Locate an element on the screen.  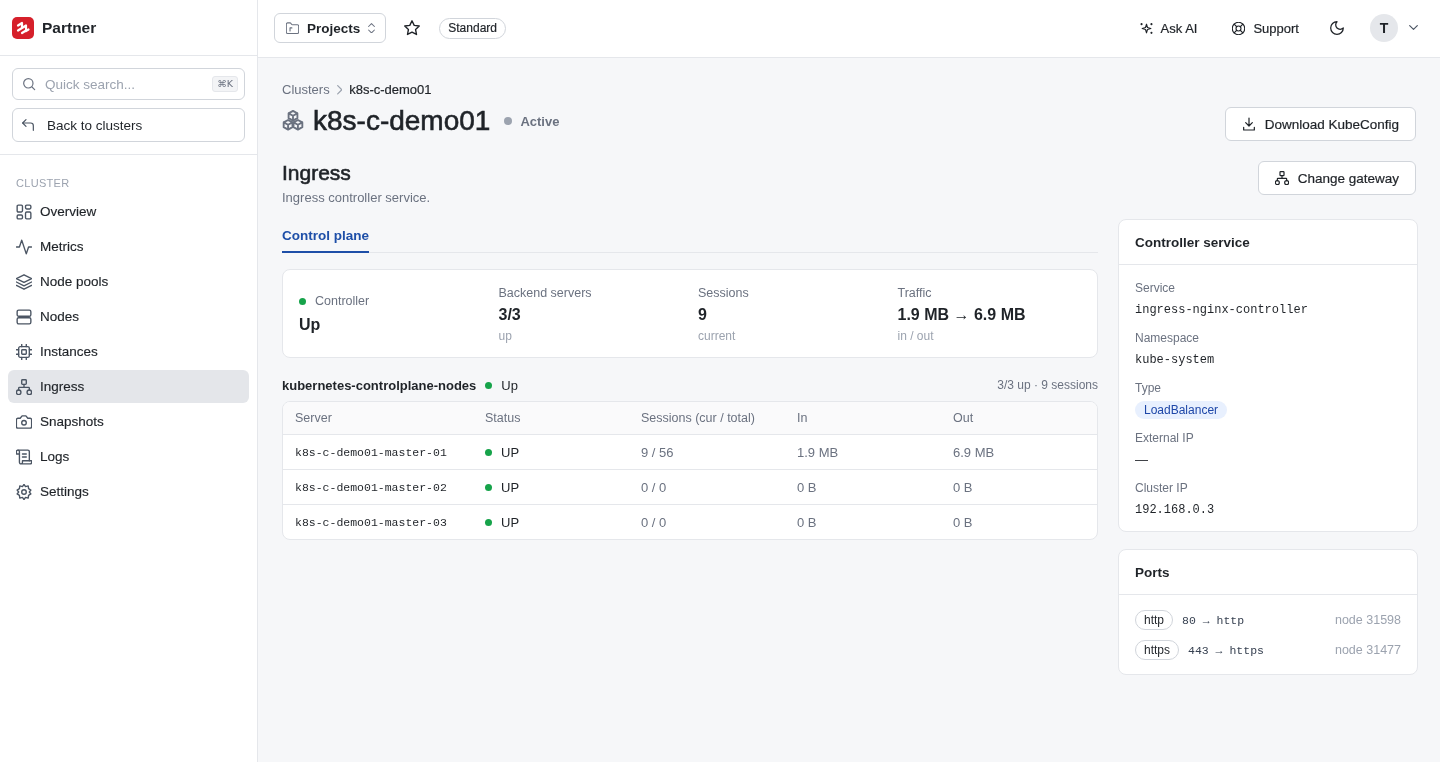
chevron-right-icon is located at coordinates (339, 90).